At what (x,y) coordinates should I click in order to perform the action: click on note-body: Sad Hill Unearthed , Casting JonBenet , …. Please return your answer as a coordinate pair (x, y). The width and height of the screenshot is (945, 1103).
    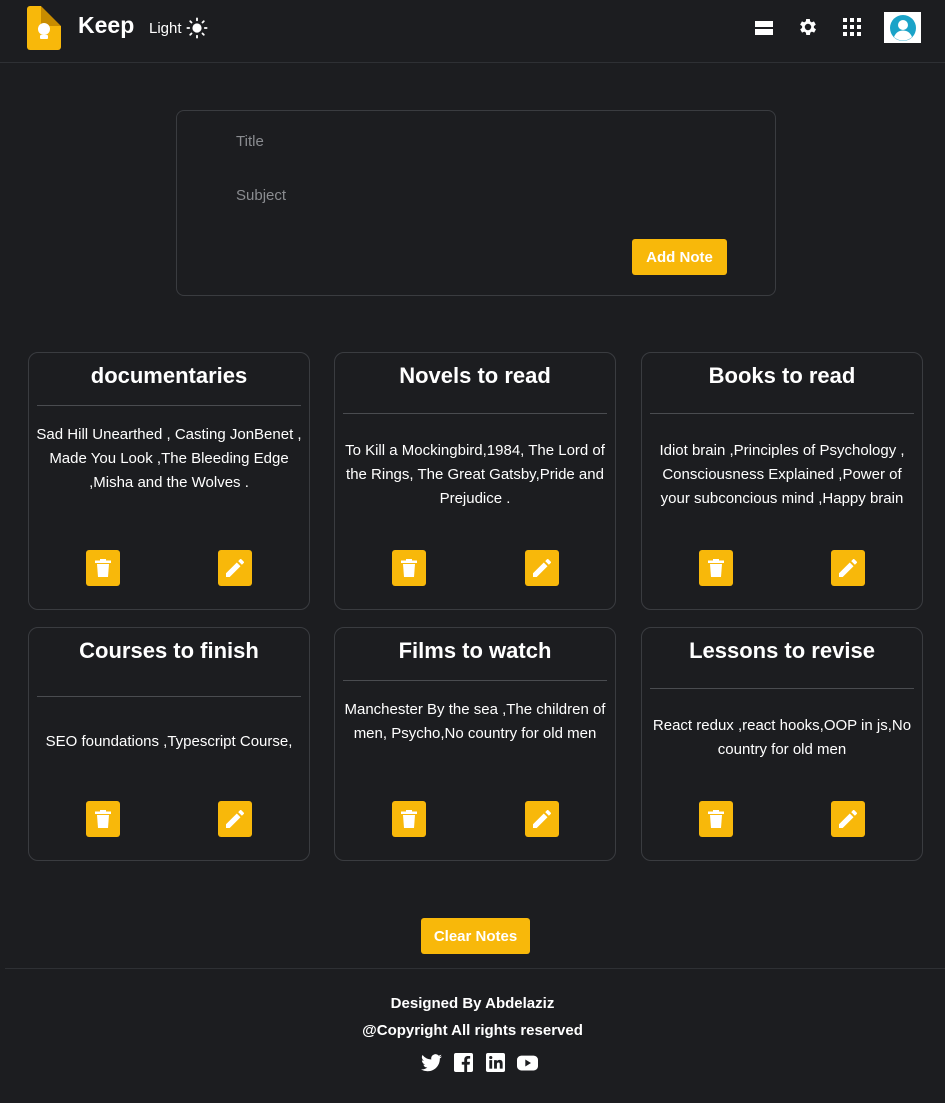
    Looking at the image, I should click on (169, 458).